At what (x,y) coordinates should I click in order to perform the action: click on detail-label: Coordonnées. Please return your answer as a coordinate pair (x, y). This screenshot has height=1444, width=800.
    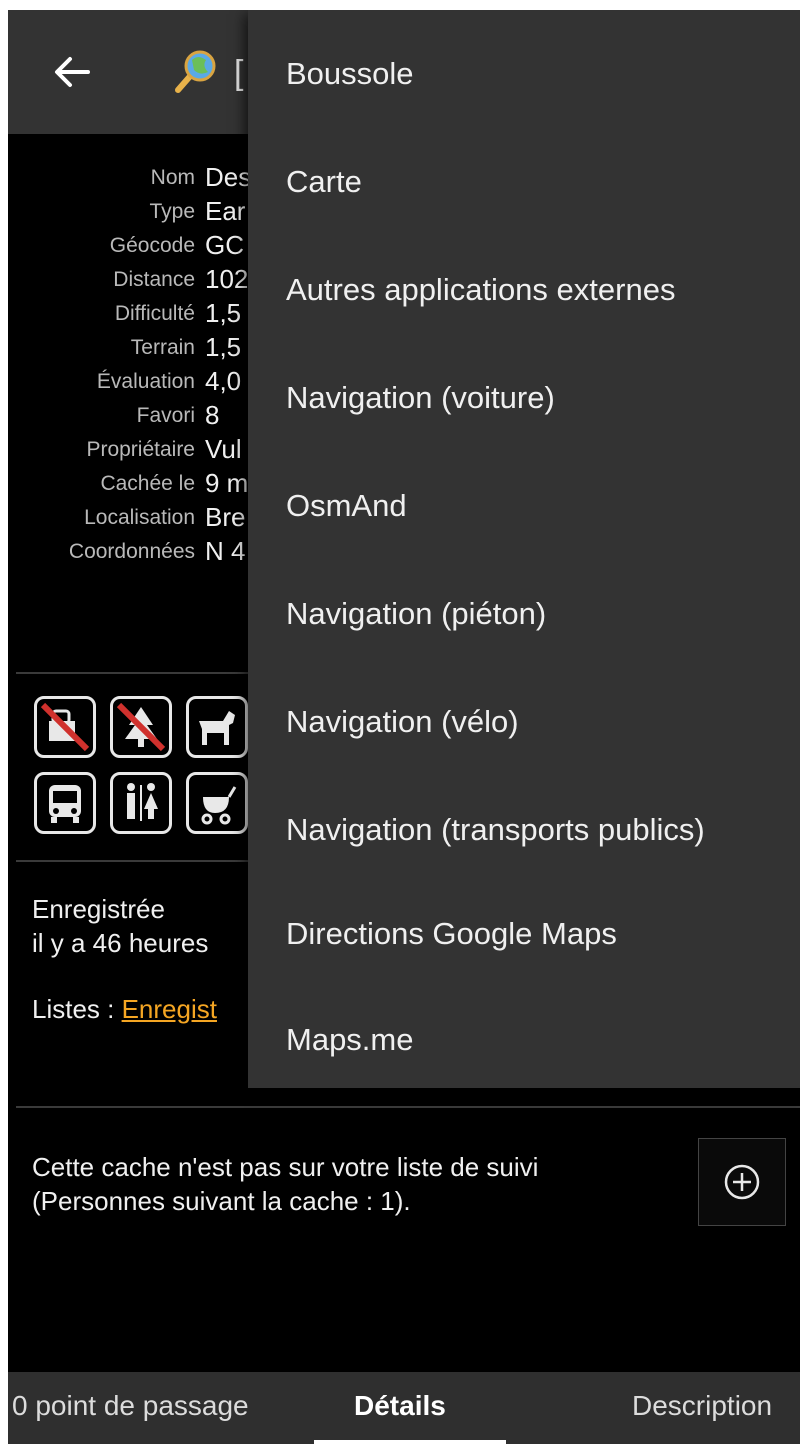
    Looking at the image, I should click on (131, 551).